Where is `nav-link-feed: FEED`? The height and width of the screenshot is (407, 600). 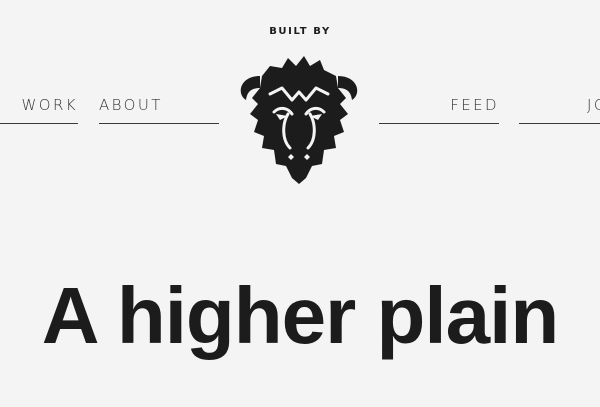
nav-link-feed: FEED is located at coordinates (439, 109).